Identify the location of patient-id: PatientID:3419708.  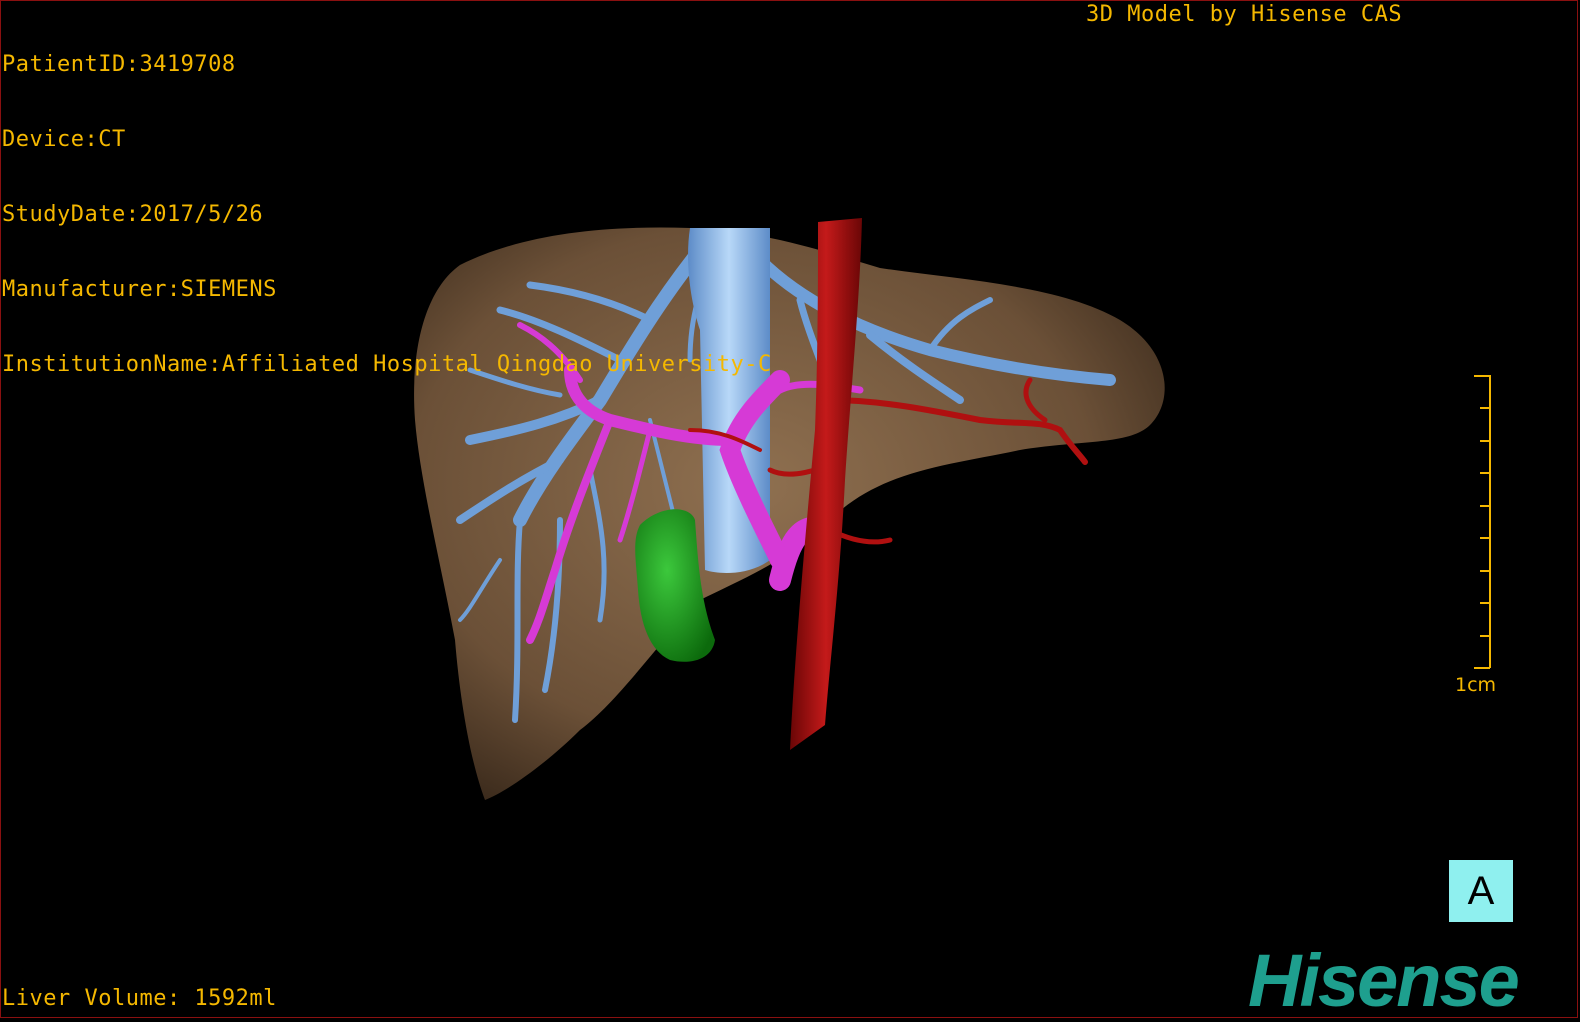
(119, 64).